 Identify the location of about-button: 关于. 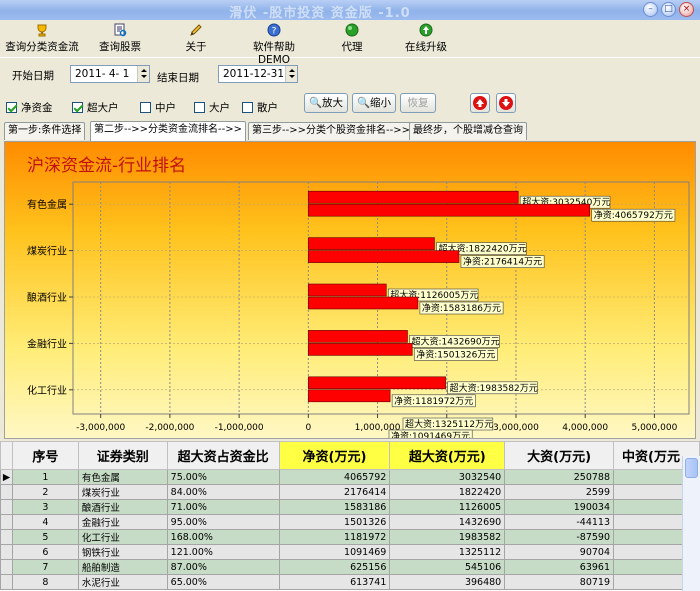
(196, 39).